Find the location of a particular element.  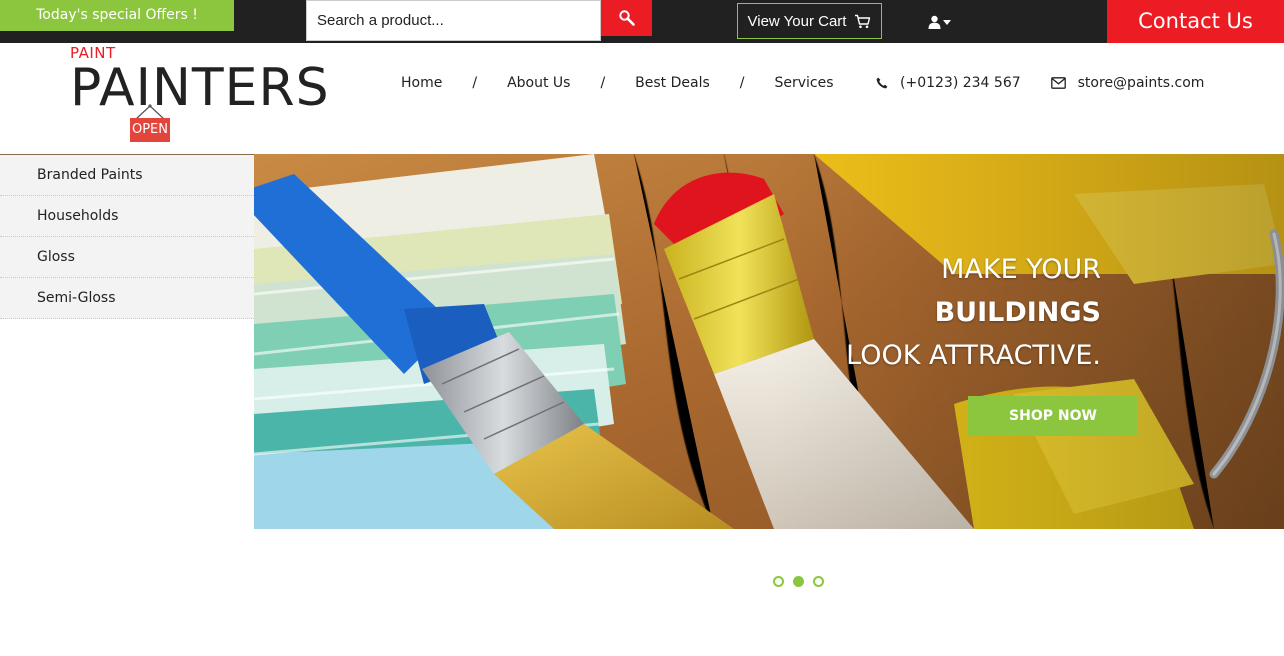

email-address: store@paints.com is located at coordinates (1141, 83).